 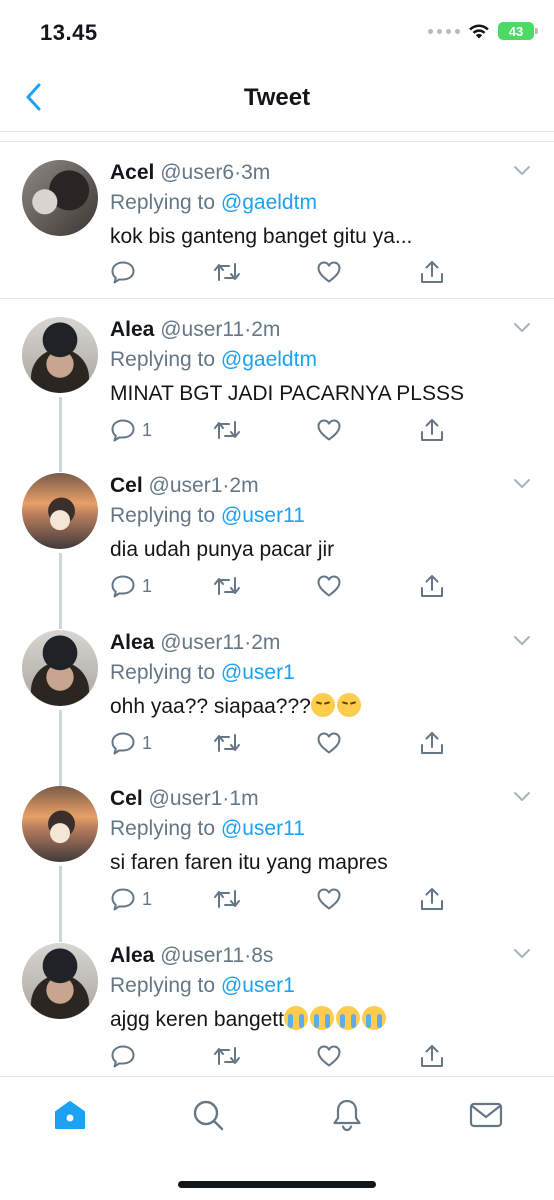 I want to click on tab-search, so click(x=208, y=1115).